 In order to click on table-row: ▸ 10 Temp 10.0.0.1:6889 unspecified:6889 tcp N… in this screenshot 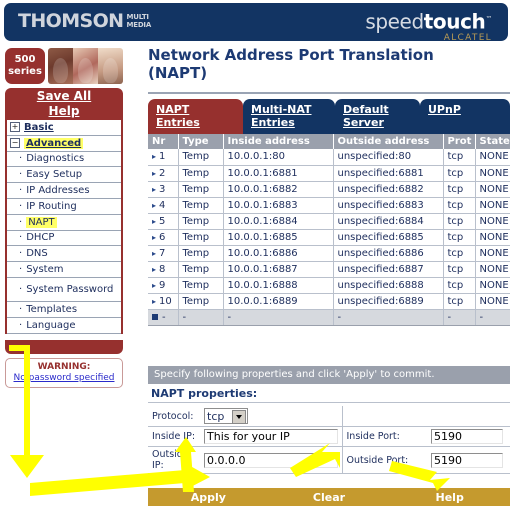, I will do `click(329, 301)`.